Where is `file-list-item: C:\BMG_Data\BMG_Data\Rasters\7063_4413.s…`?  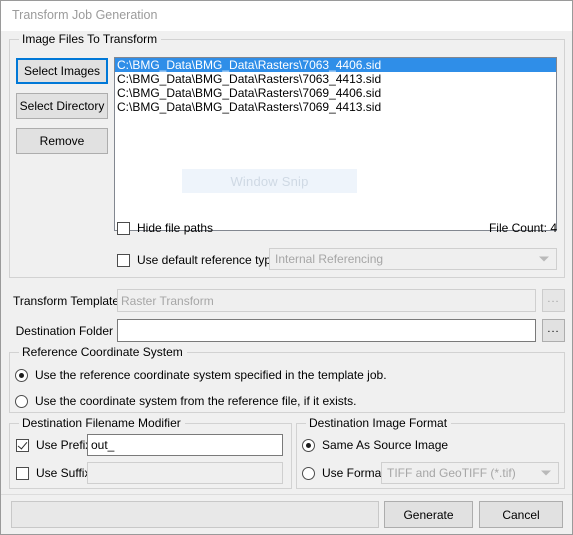
file-list-item: C:\BMG_Data\BMG_Data\Rasters\7063_4413.s… is located at coordinates (335, 79).